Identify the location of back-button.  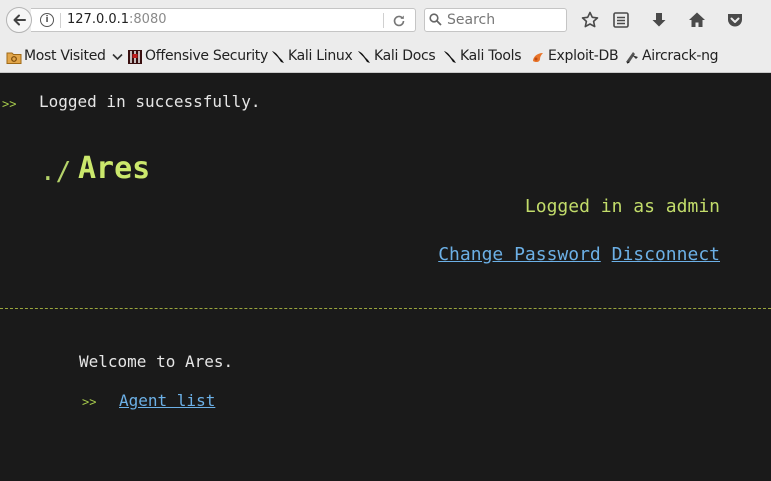
(19, 20).